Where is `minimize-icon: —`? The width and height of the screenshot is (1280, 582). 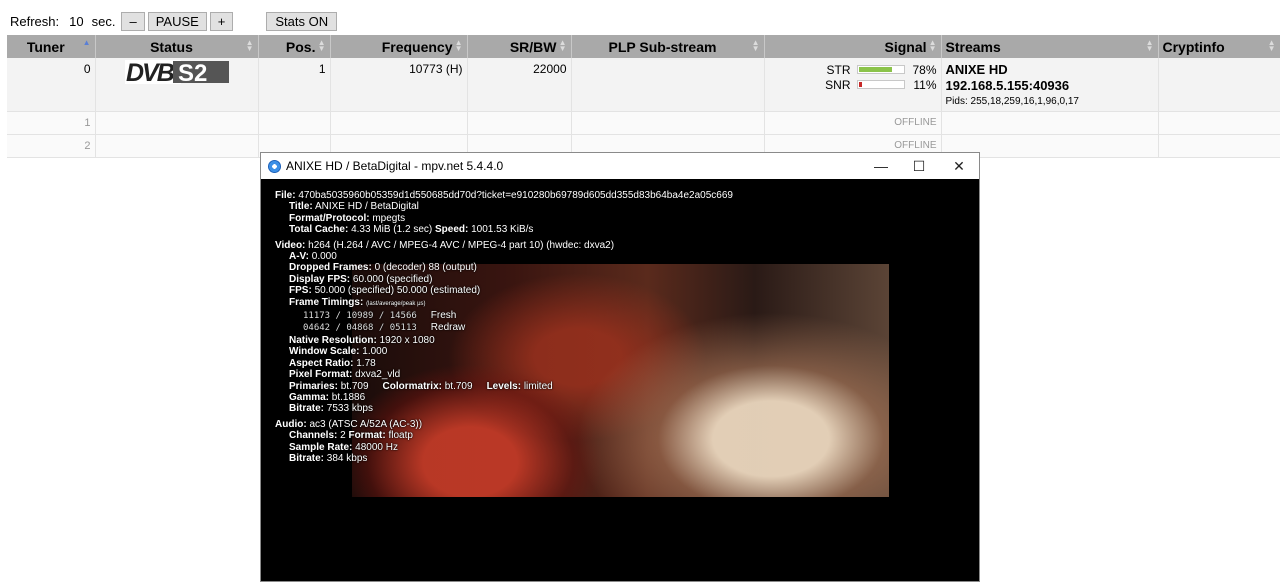 minimize-icon: — is located at coordinates (881, 166).